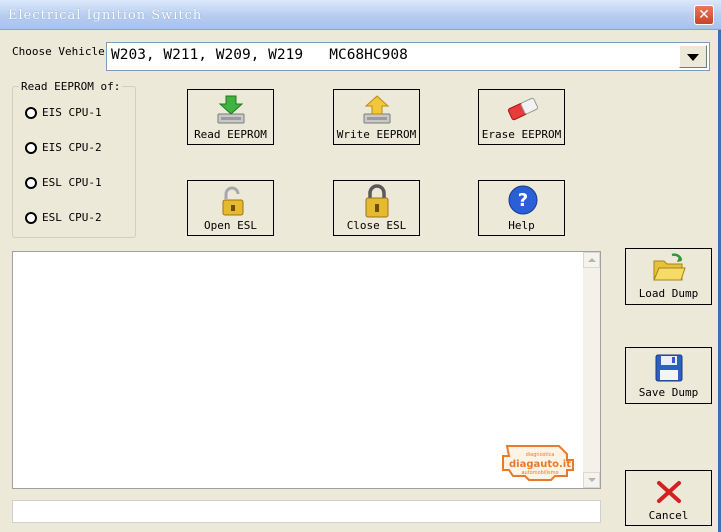 This screenshot has height=532, width=721. Describe the element at coordinates (539, 473) in the screenshot. I see `watermark-bottom: automobilismo` at that location.